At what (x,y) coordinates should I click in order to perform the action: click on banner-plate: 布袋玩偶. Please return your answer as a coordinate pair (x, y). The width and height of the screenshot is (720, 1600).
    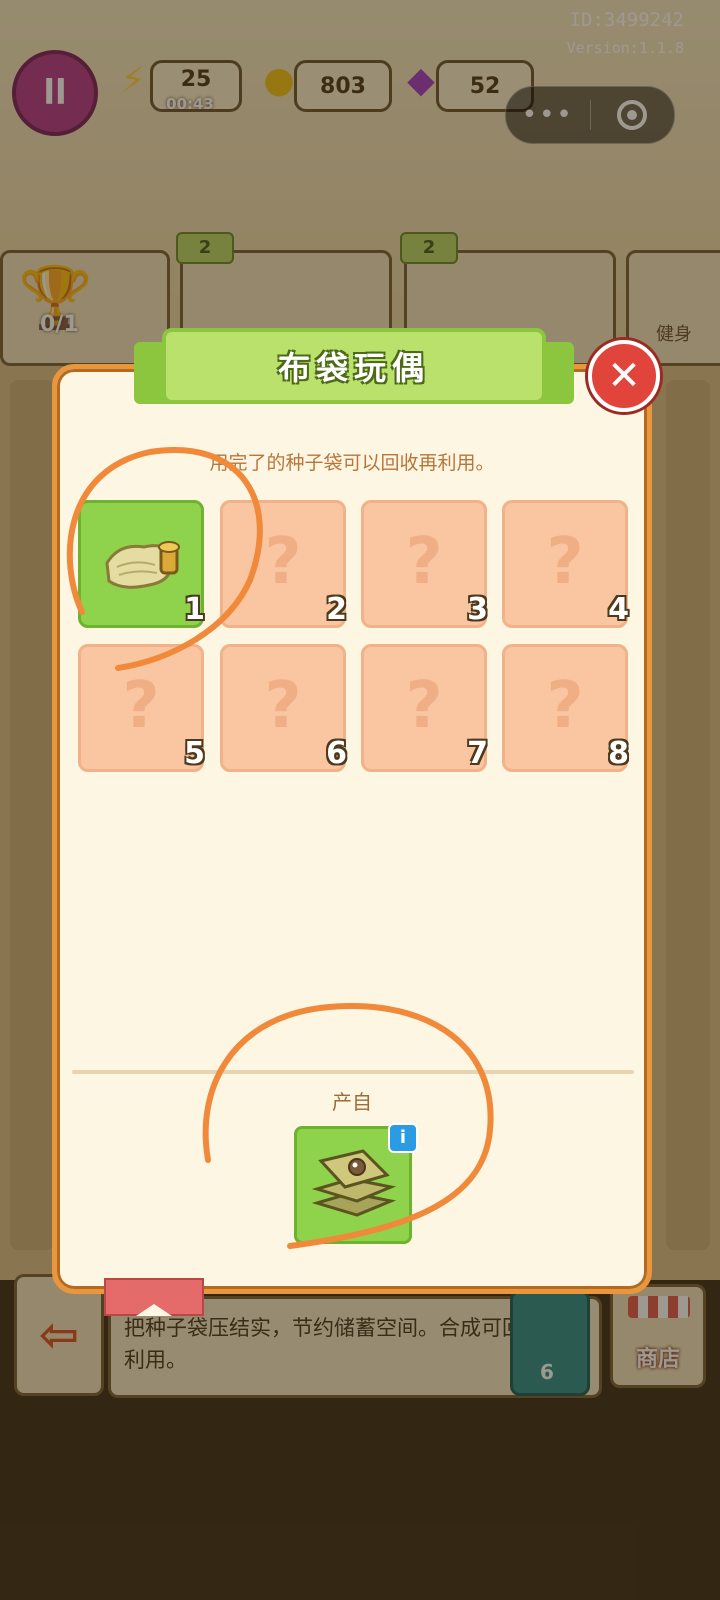
    Looking at the image, I should click on (354, 366).